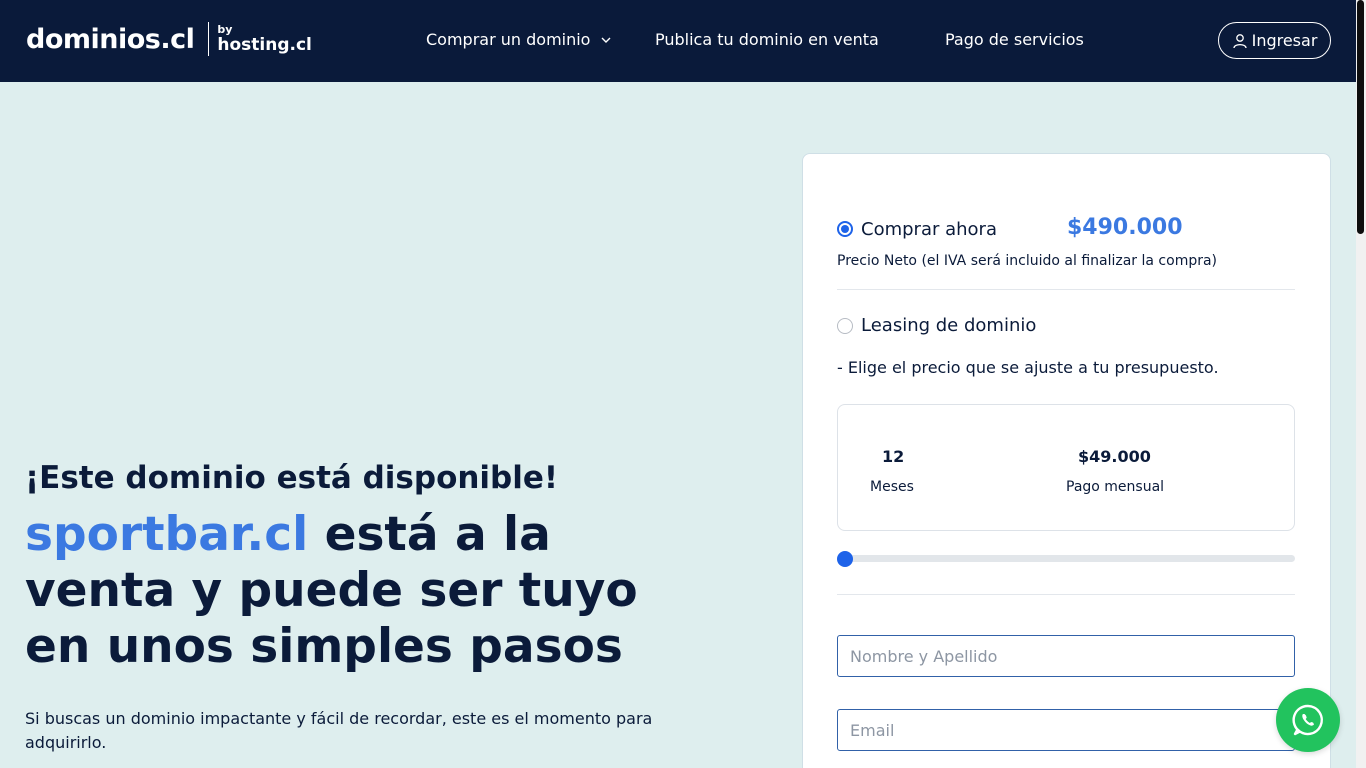 This screenshot has width=1366, height=768. What do you see at coordinates (508, 39) in the screenshot?
I see `nav-comprar-dominio-label: Comprar un dominio` at bounding box center [508, 39].